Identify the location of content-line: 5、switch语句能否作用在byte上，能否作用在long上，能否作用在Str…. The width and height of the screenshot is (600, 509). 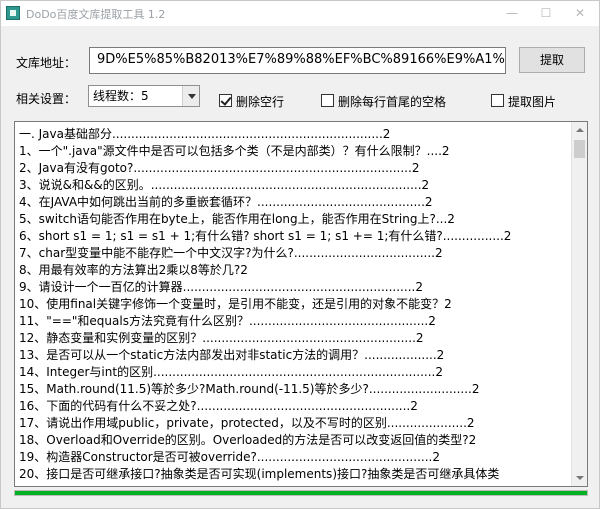
(237, 219).